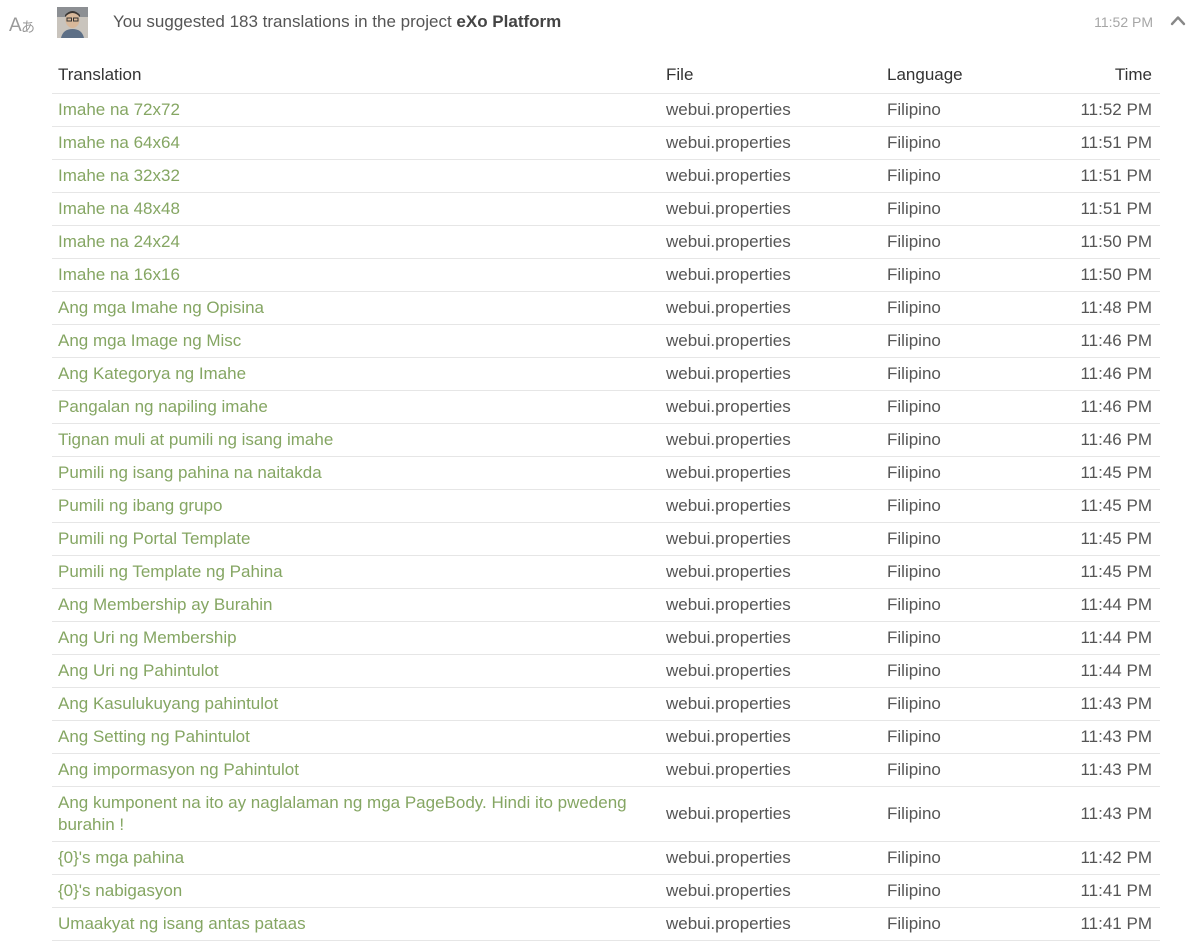 This screenshot has width=1199, height=941. Describe the element at coordinates (152, 373) in the screenshot. I see `translation-link: Ang Kategorya ng Imahe` at that location.